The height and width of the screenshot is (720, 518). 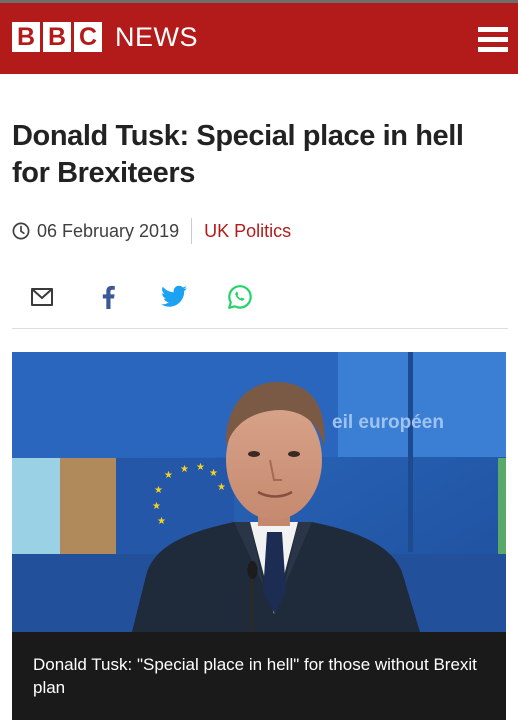 What do you see at coordinates (174, 297) in the screenshot?
I see `twitter-icon` at bounding box center [174, 297].